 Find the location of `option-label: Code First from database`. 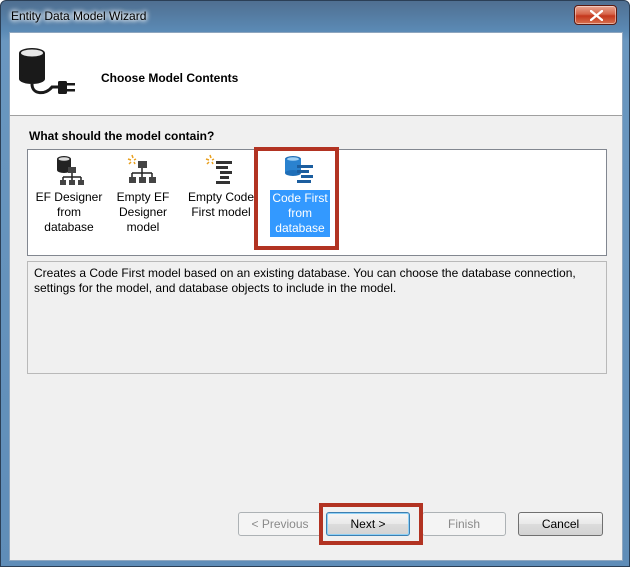

option-label: Code First from database is located at coordinates (300, 213).